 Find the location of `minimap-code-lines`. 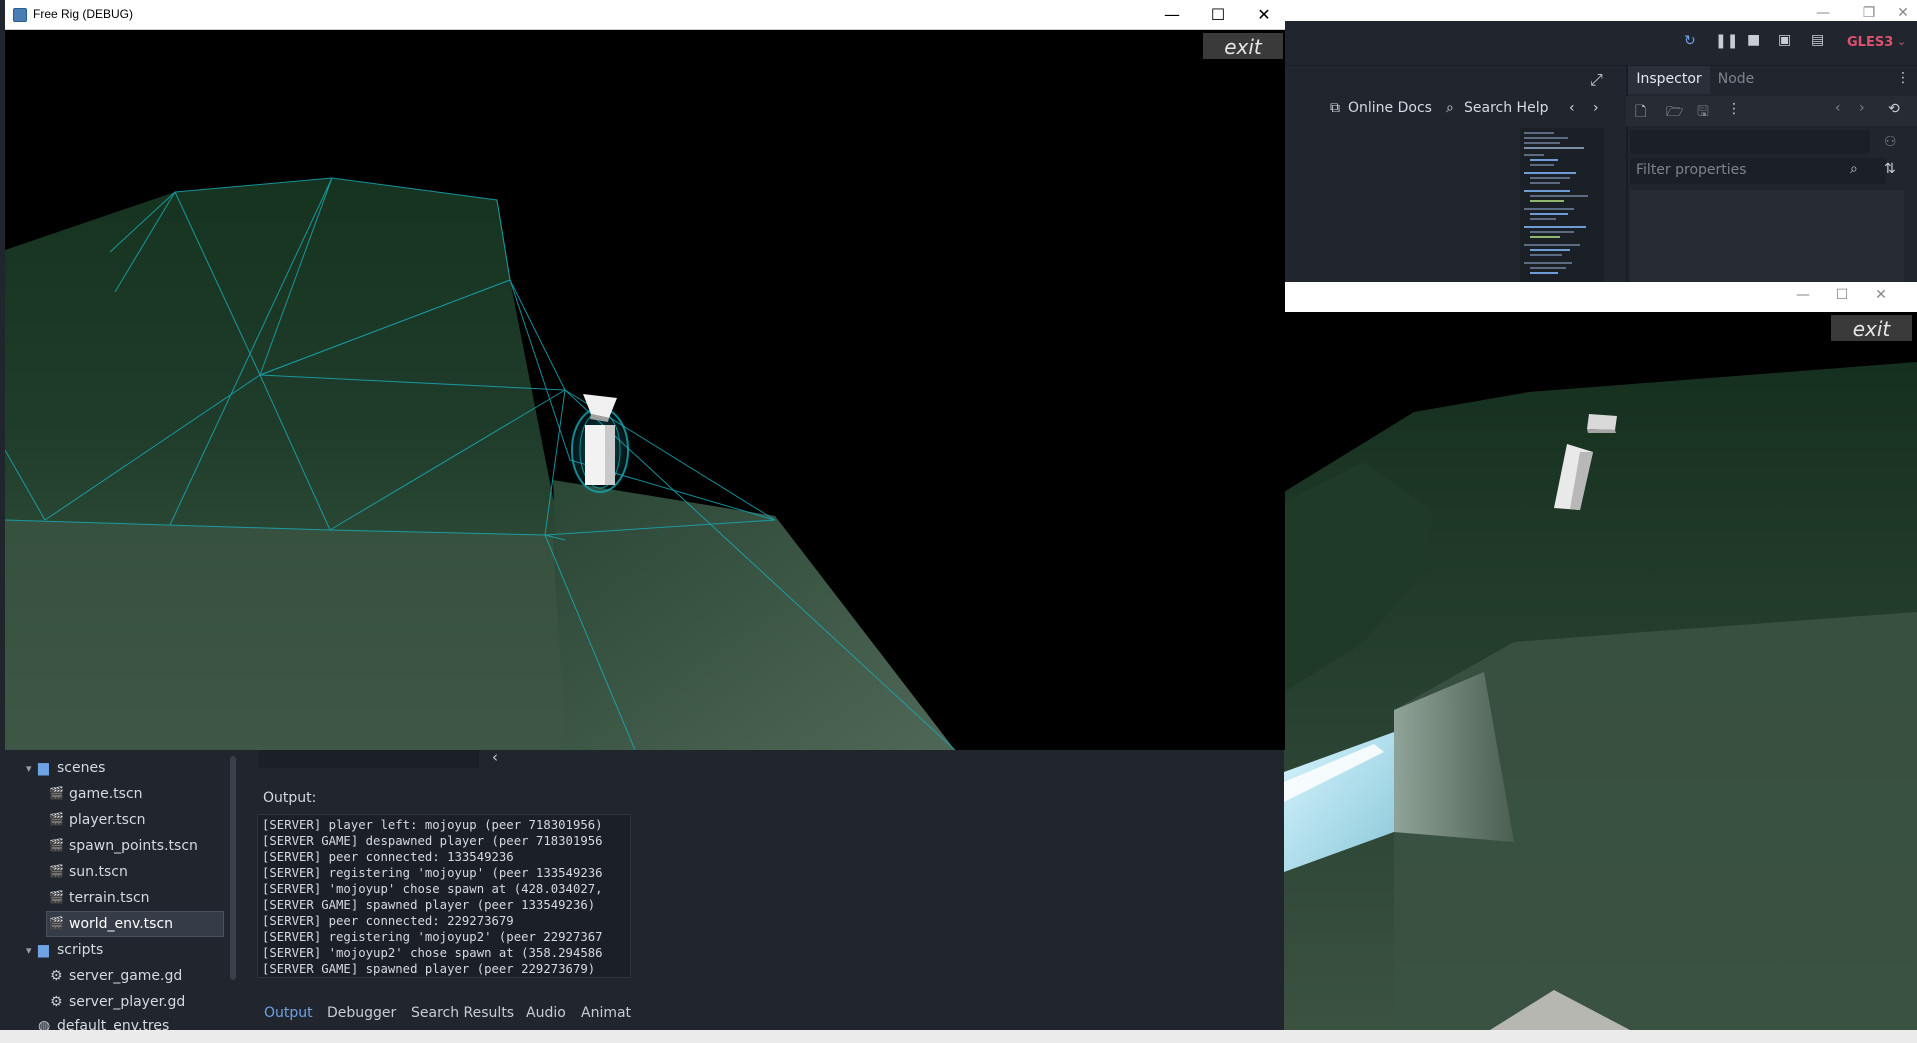

minimap-code-lines is located at coordinates (1556, 203).